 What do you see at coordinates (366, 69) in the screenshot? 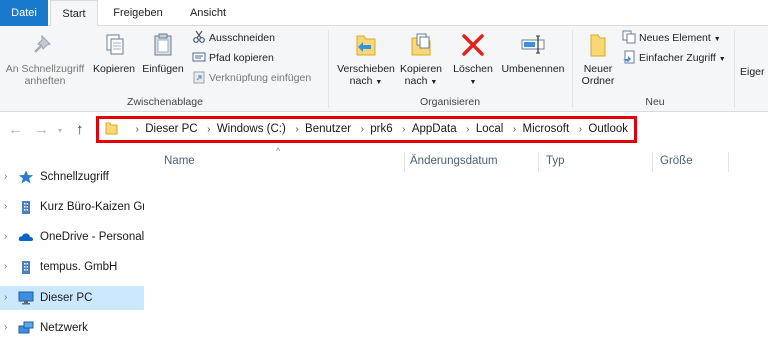
I see `move-to-line1: Verschieben` at bounding box center [366, 69].